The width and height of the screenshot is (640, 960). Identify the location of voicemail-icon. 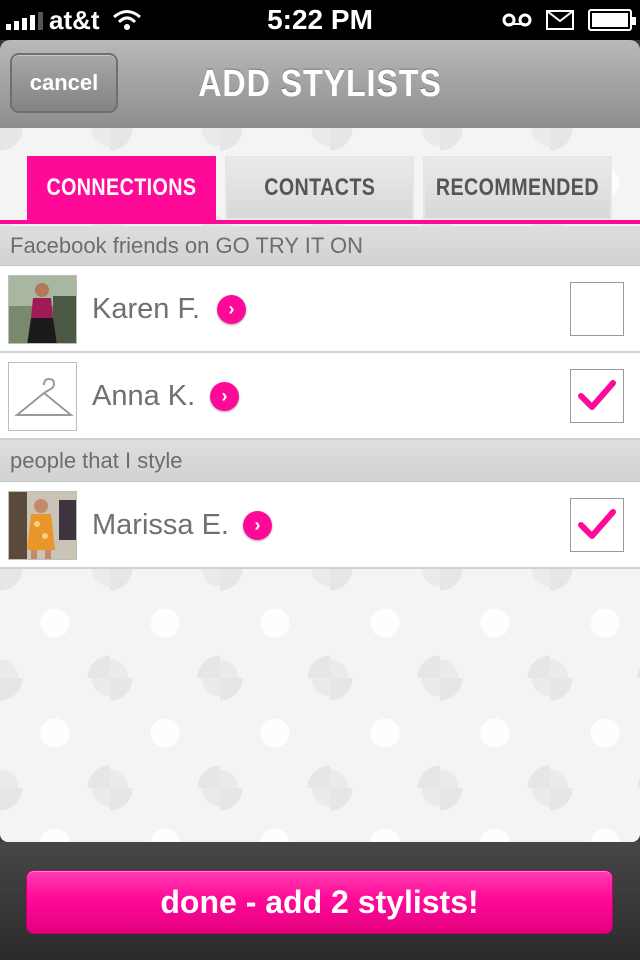
(517, 20).